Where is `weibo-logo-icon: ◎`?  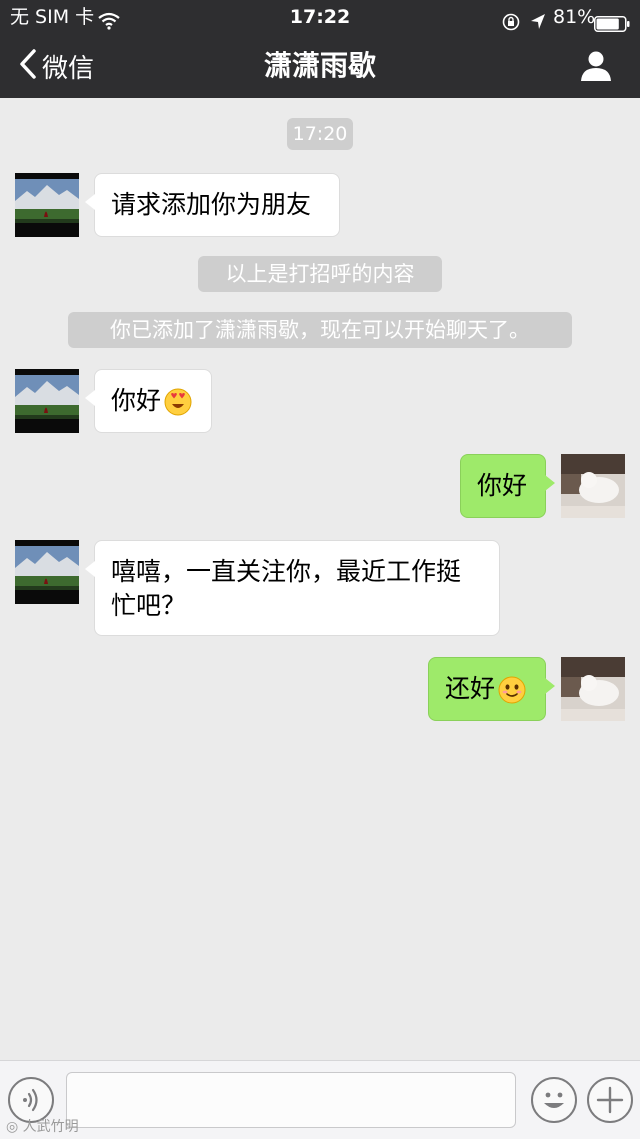 weibo-logo-icon: ◎ is located at coordinates (14, 1127).